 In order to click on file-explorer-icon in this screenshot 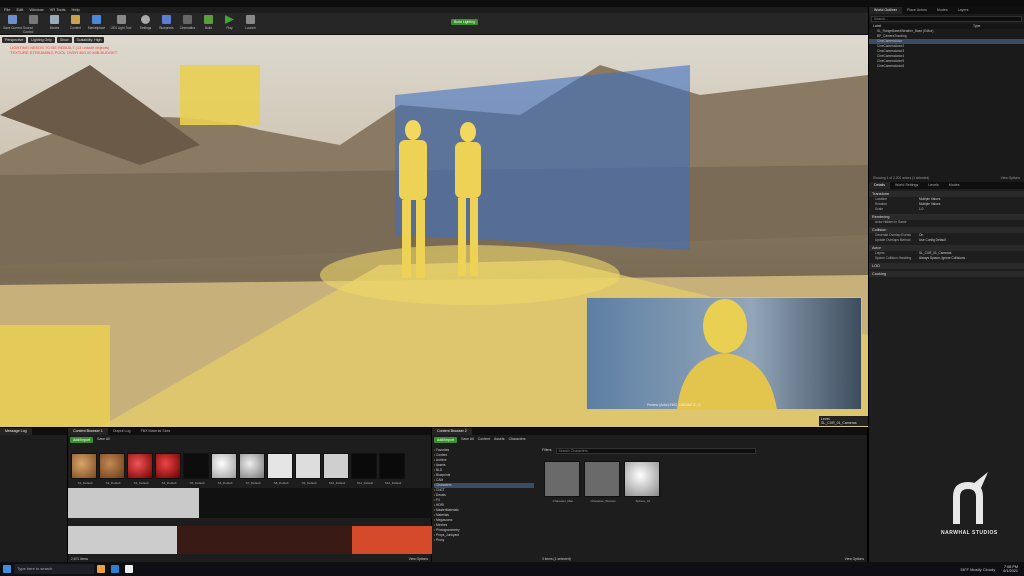, I will do `click(101, 569)`.